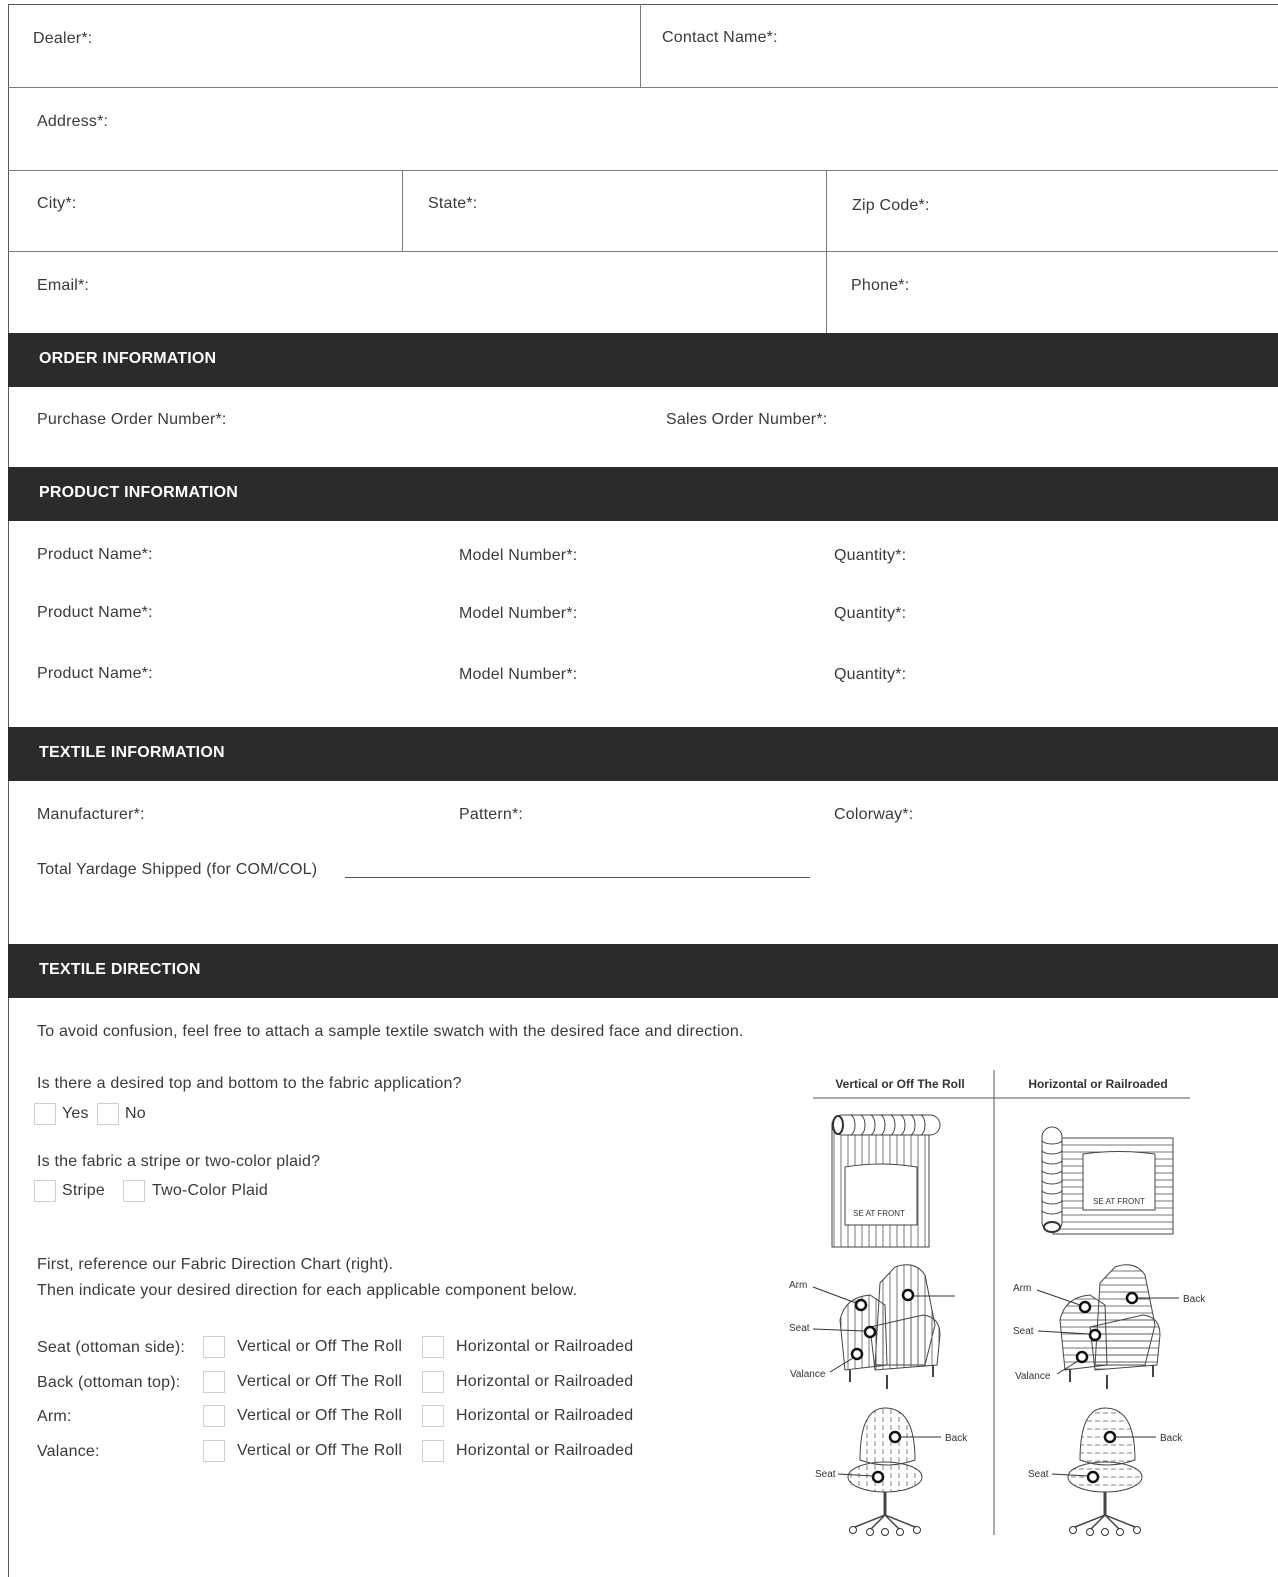 The height and width of the screenshot is (1577, 1278). What do you see at coordinates (320, 1450) in the screenshot?
I see `valance-vertical-label: Vertical or Off The Roll` at bounding box center [320, 1450].